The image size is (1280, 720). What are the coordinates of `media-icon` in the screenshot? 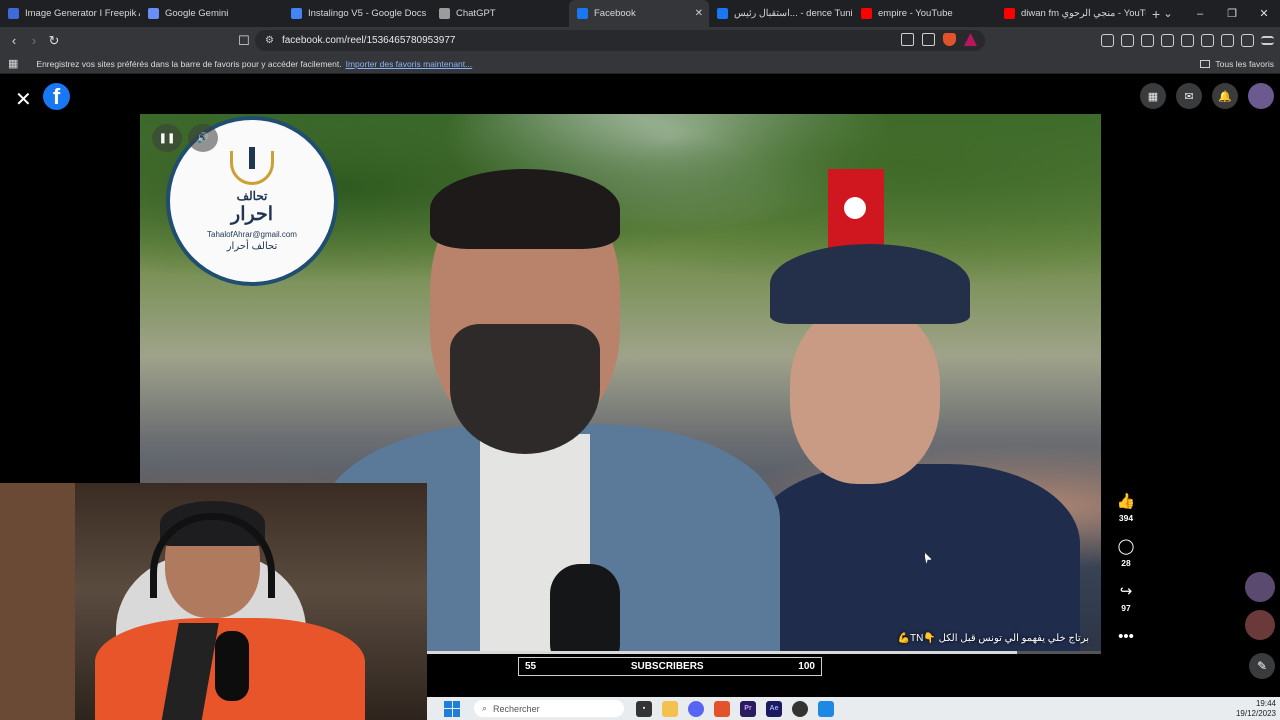 It's located at (1167, 40).